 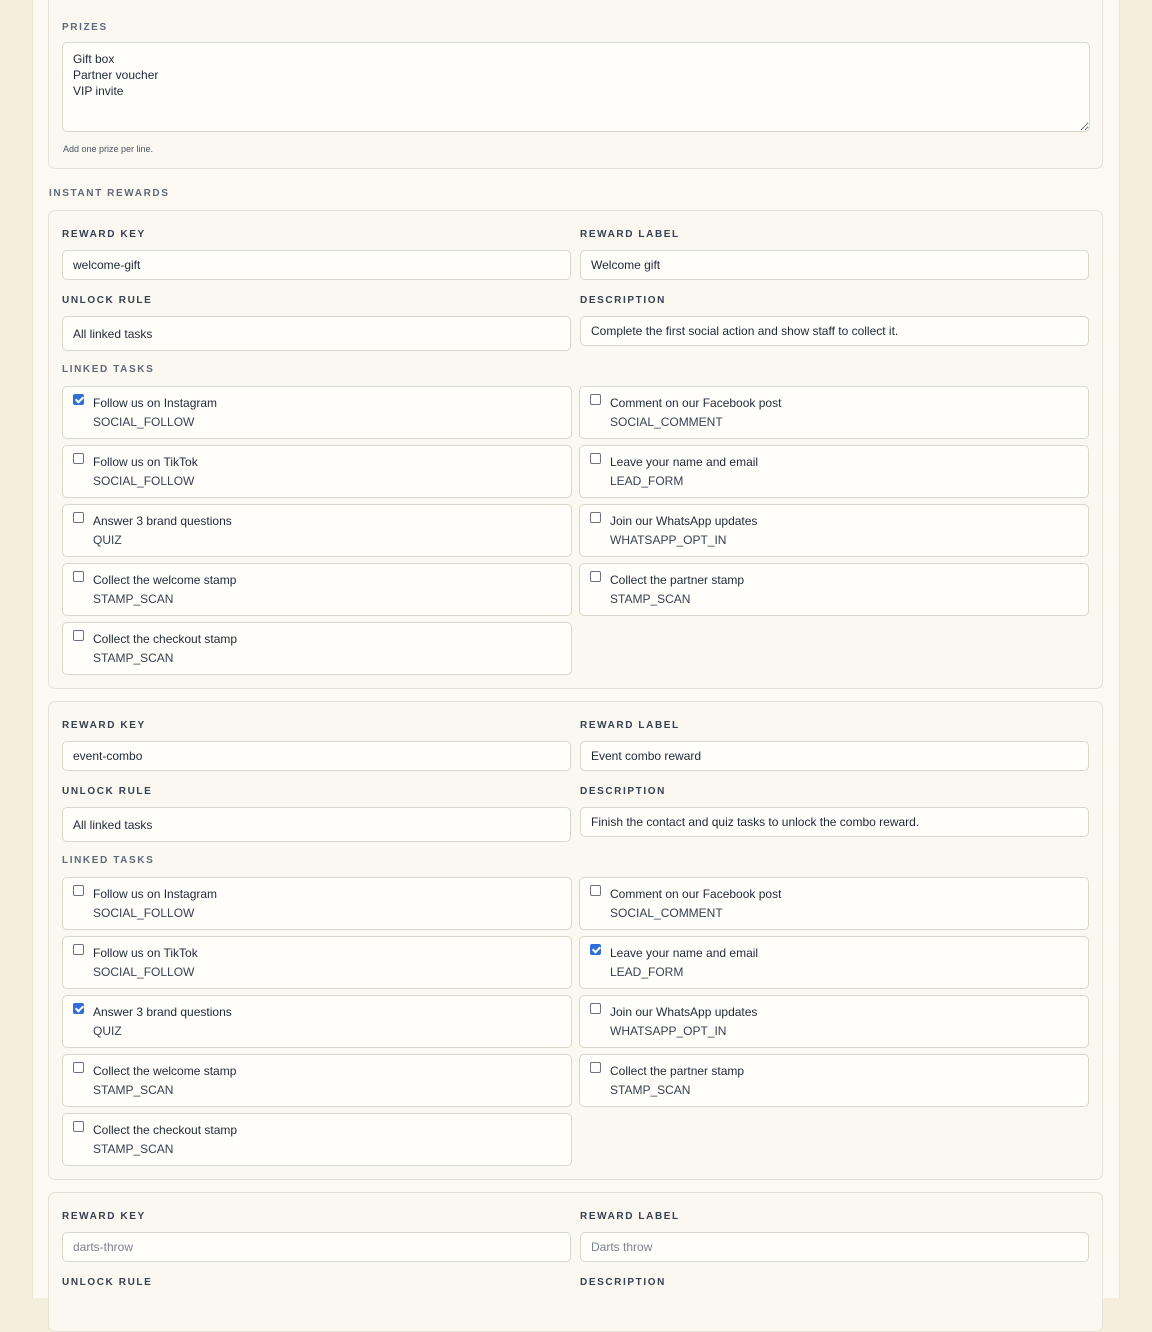 I want to click on reward-key-input: event-combo, so click(x=316, y=756).